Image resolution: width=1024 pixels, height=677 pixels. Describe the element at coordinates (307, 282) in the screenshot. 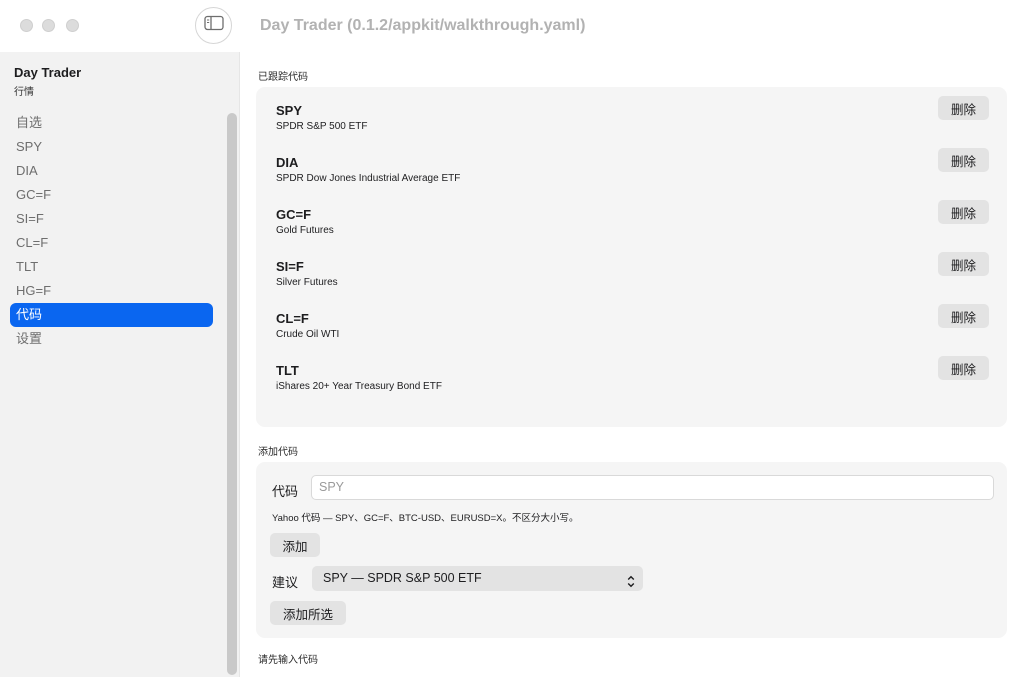

I see `symbol-name: Silver Futures` at that location.